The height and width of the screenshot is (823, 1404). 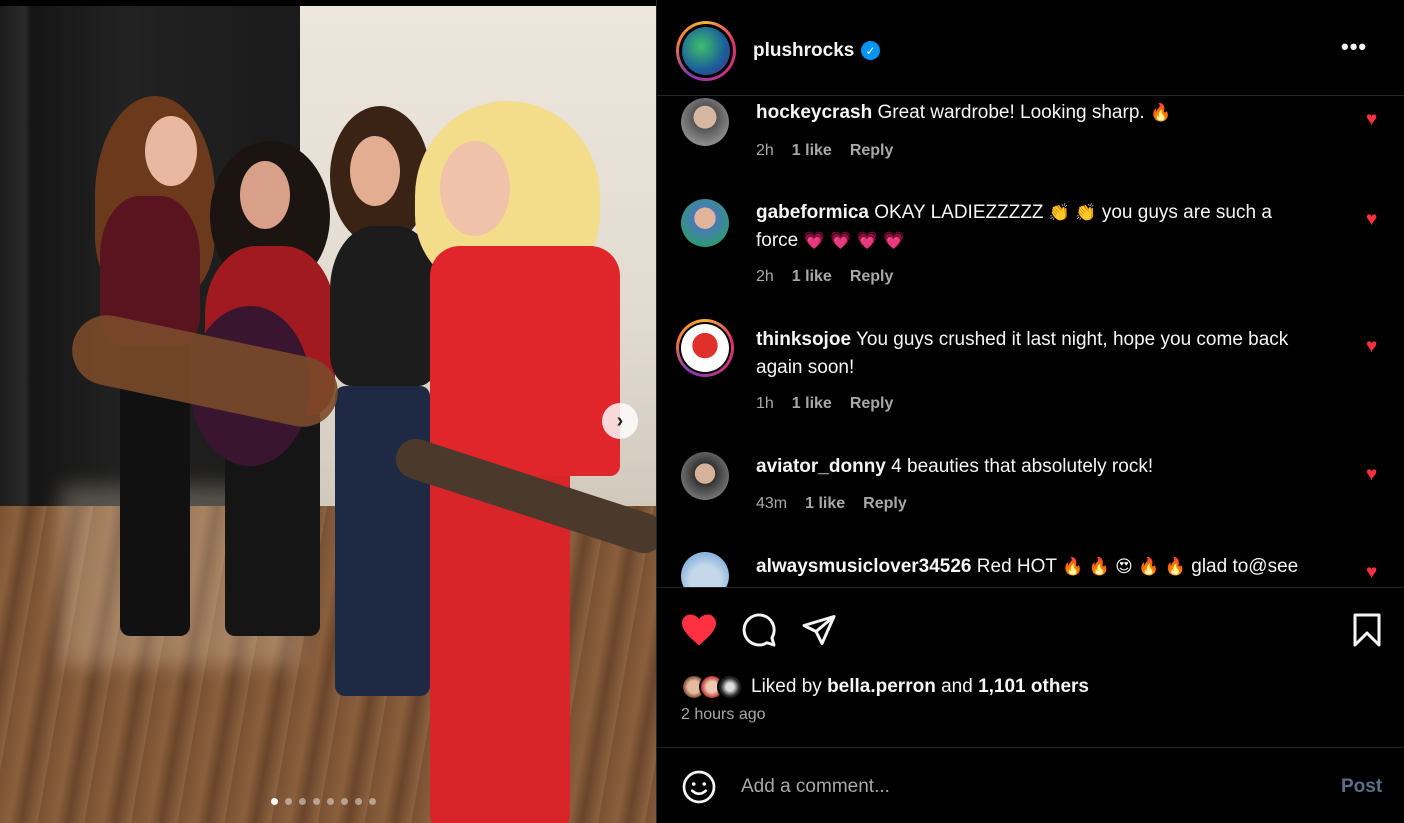 I want to click on comment-emoji-2: 💗 💗 💗 💗, so click(x=854, y=241).